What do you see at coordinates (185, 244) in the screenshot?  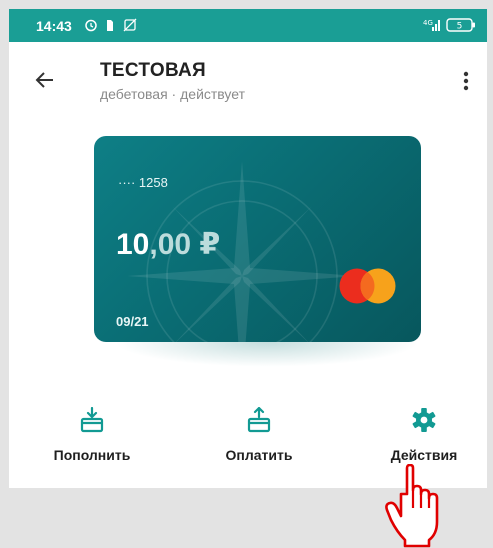 I see `balance-decimal: ,00 ₽` at bounding box center [185, 244].